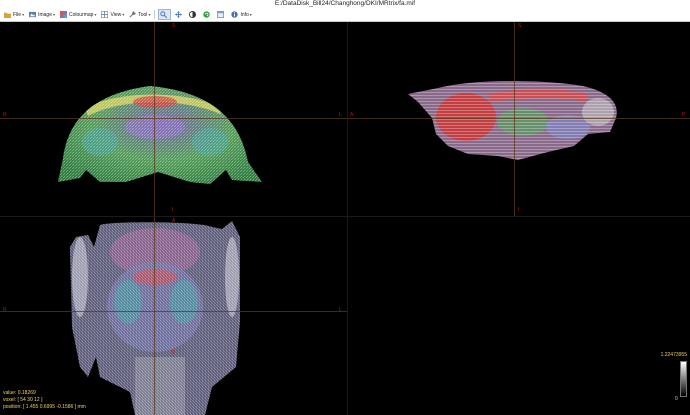 The height and width of the screenshot is (415, 690). I want to click on view-icon, so click(105, 14).